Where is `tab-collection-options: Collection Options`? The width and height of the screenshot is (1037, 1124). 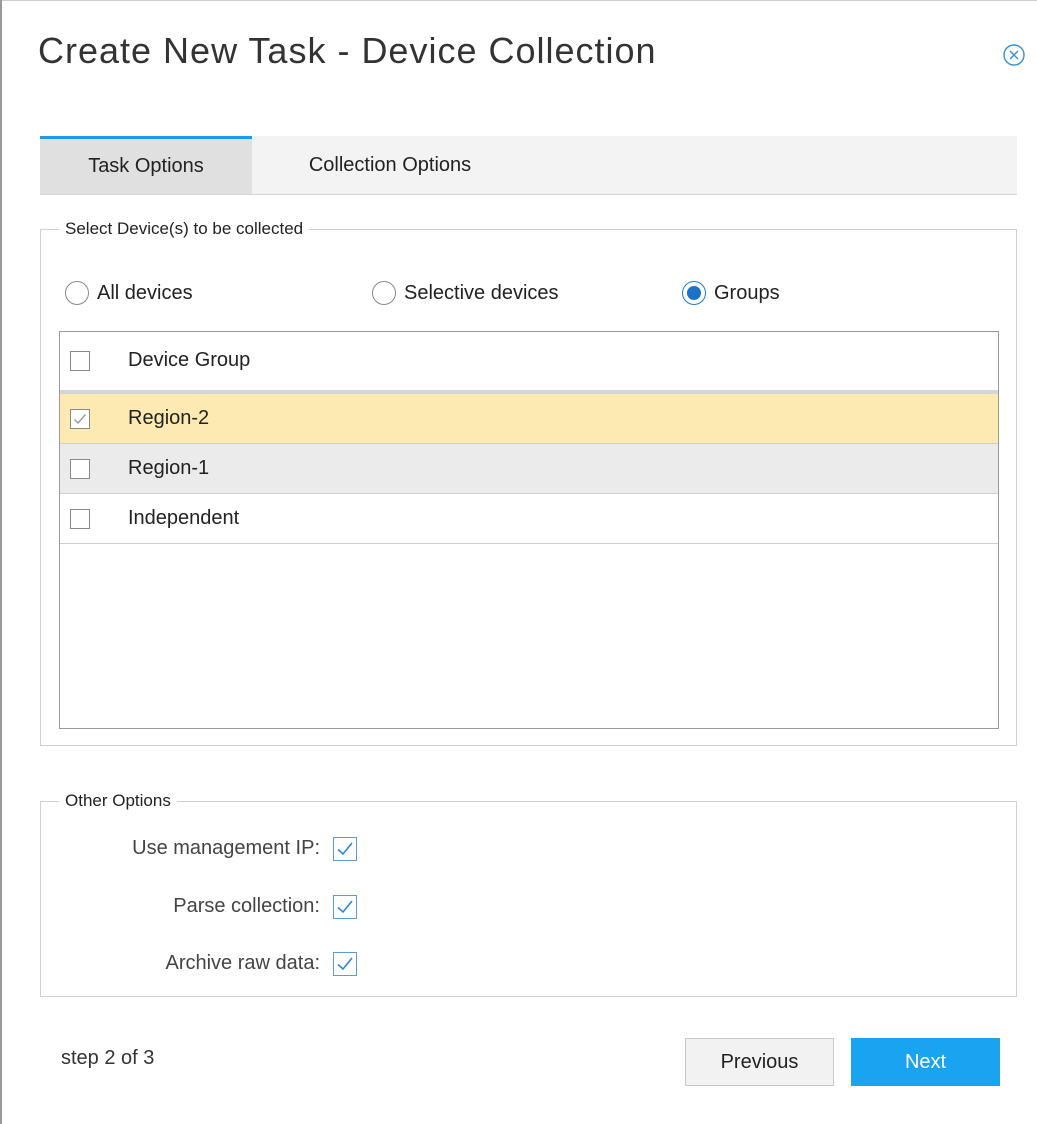
tab-collection-options: Collection Options is located at coordinates (390, 165).